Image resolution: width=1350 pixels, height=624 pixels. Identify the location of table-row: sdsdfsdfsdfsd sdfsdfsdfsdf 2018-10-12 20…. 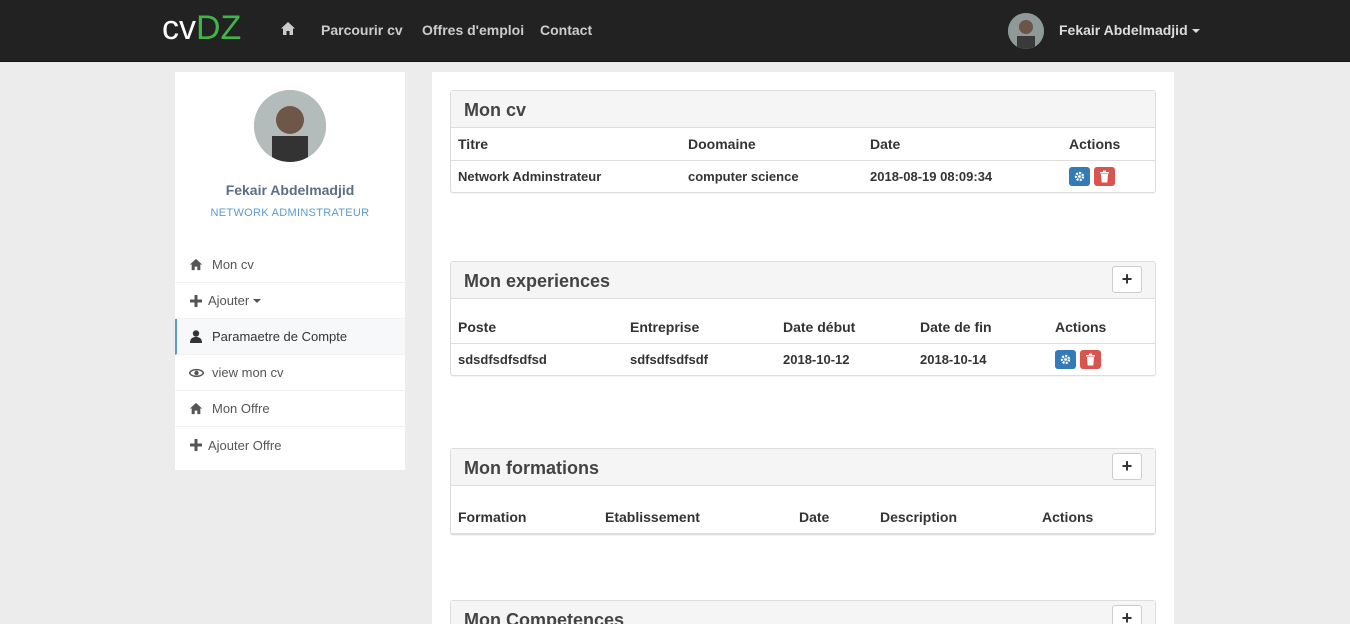
(803, 359).